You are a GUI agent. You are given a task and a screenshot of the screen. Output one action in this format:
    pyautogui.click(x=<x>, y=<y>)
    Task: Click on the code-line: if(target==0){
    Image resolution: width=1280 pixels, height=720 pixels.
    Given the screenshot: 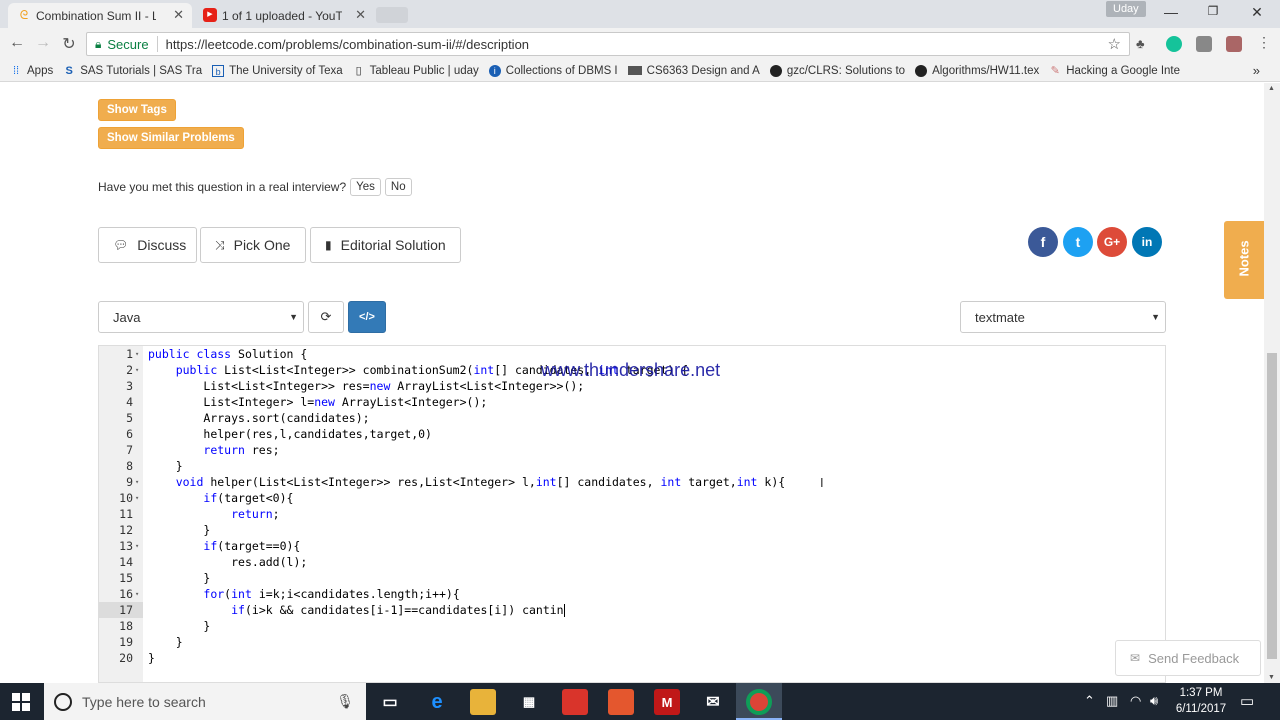 What is the action you would take?
    pyautogui.click(x=224, y=546)
    